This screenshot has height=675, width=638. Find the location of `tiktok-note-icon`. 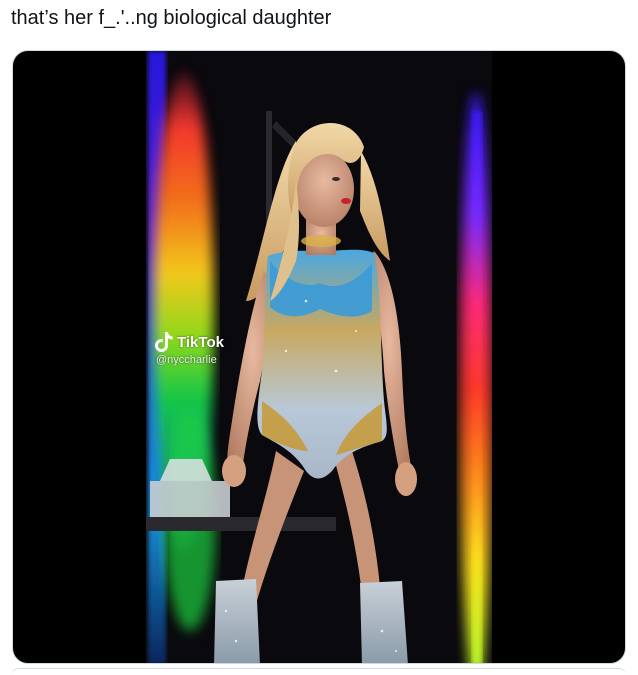

tiktok-note-icon is located at coordinates (164, 342).